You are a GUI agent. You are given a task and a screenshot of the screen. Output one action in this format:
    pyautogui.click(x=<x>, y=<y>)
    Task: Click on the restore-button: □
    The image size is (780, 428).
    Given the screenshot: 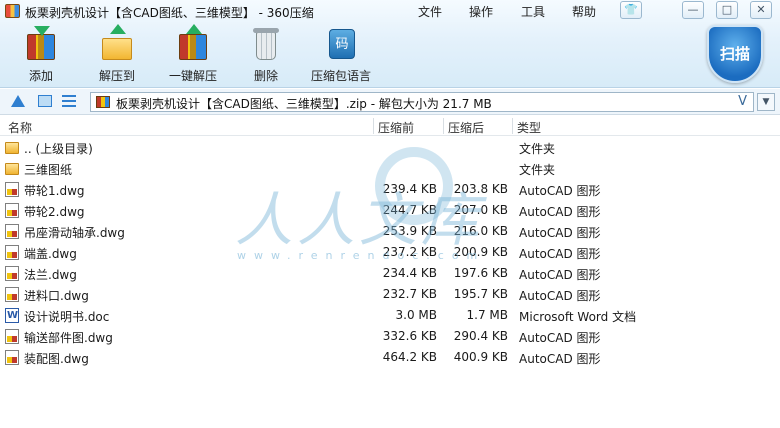 What is the action you would take?
    pyautogui.click(x=727, y=10)
    